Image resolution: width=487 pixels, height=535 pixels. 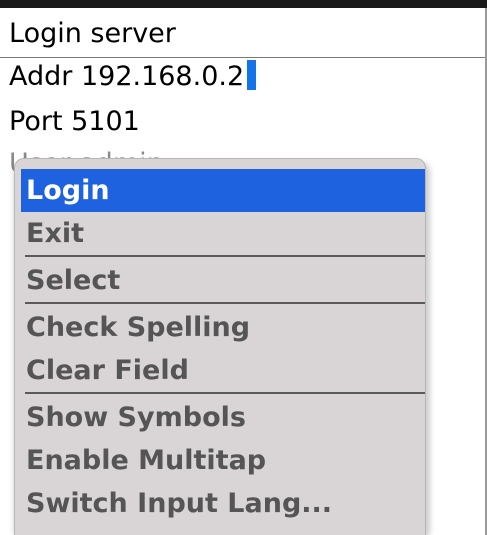 What do you see at coordinates (223, 460) in the screenshot?
I see `menu-item-enable-multitap: Enable Multitap` at bounding box center [223, 460].